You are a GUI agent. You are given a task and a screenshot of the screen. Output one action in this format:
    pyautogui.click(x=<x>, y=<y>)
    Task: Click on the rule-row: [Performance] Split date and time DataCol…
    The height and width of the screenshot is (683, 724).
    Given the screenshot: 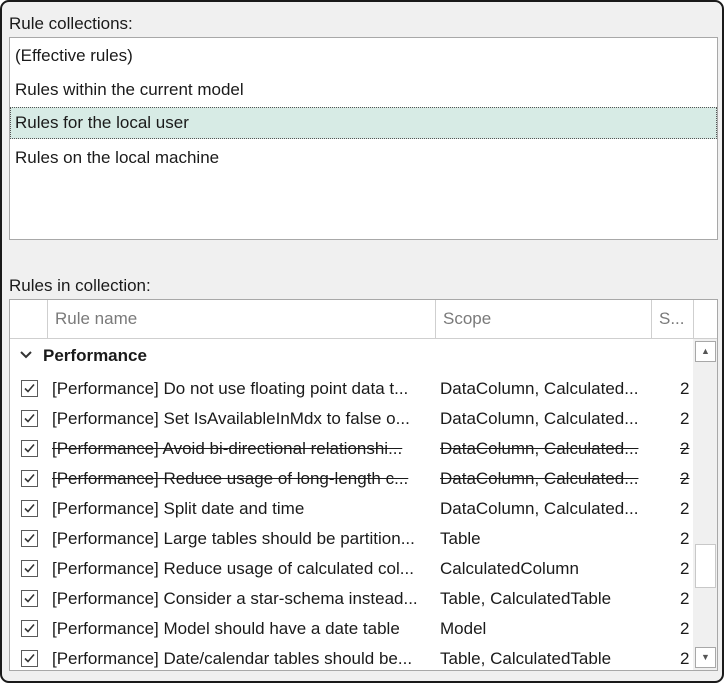 What is the action you would take?
    pyautogui.click(x=351, y=509)
    